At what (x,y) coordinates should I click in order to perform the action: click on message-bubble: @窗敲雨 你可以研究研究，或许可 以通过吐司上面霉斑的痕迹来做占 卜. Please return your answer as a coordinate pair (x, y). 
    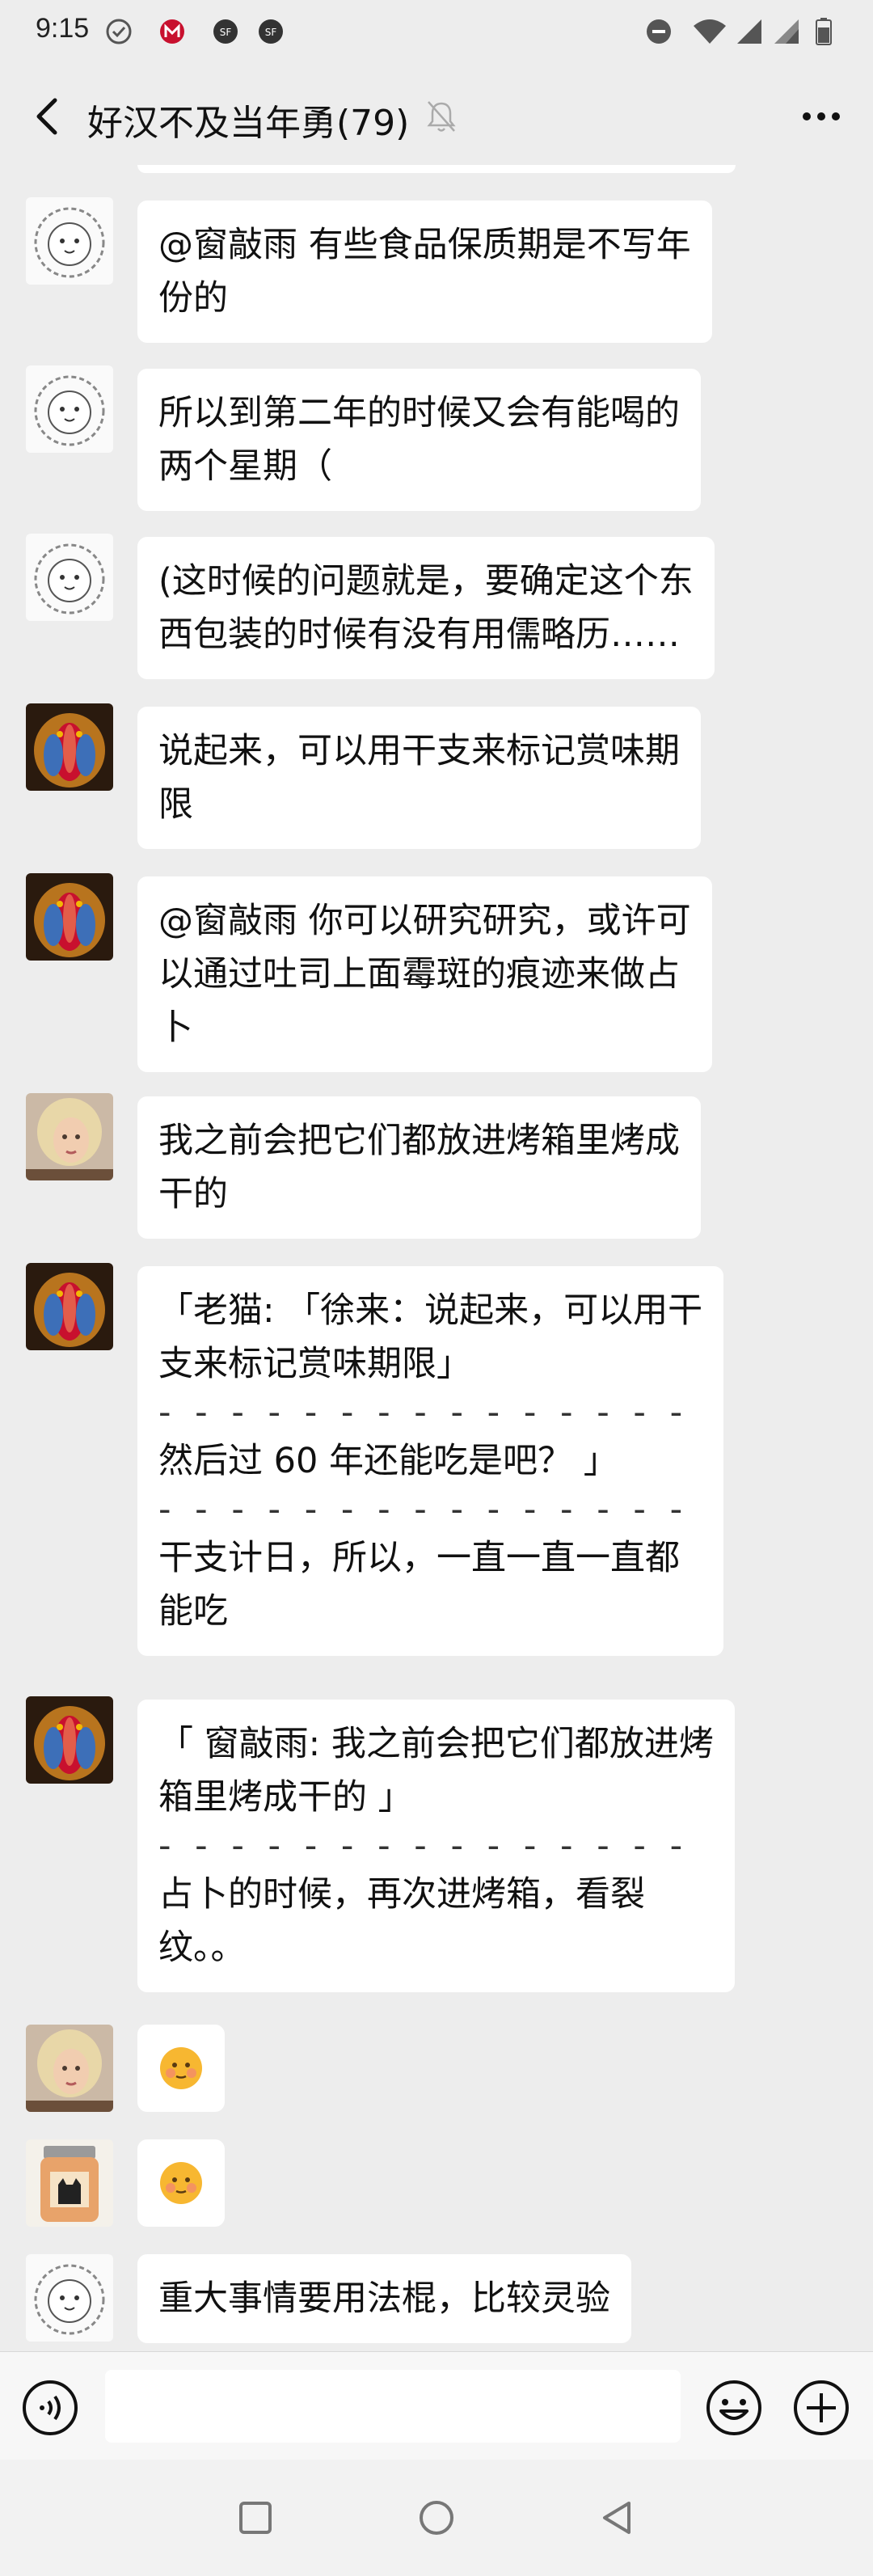
    Looking at the image, I should click on (425, 974).